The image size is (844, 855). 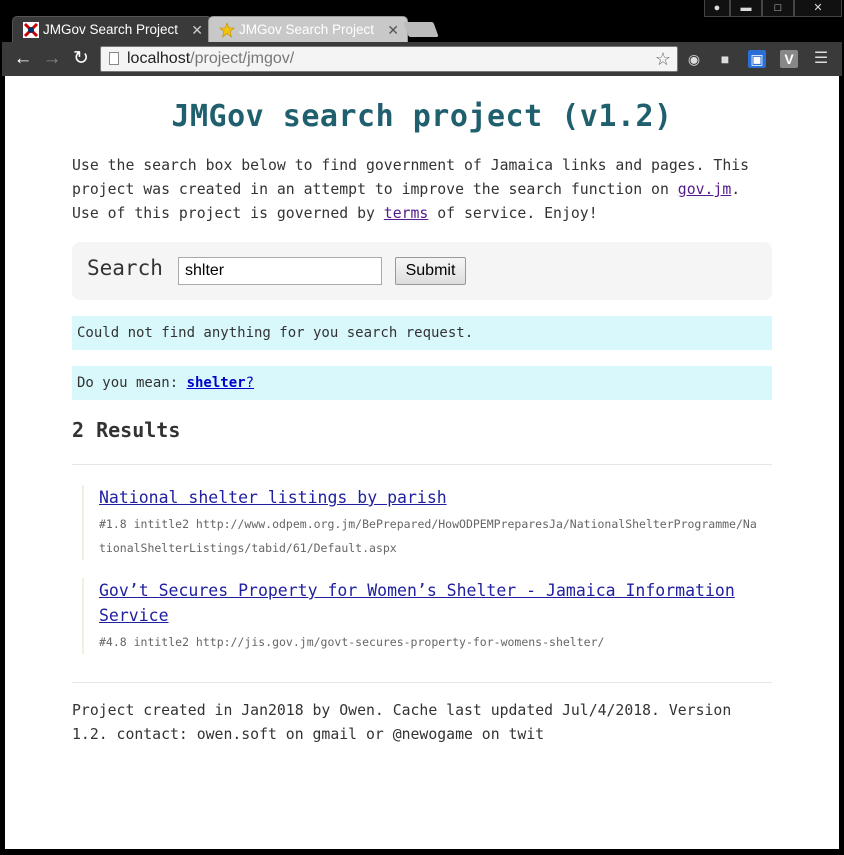 What do you see at coordinates (789, 59) in the screenshot?
I see `extension-v-icon: V` at bounding box center [789, 59].